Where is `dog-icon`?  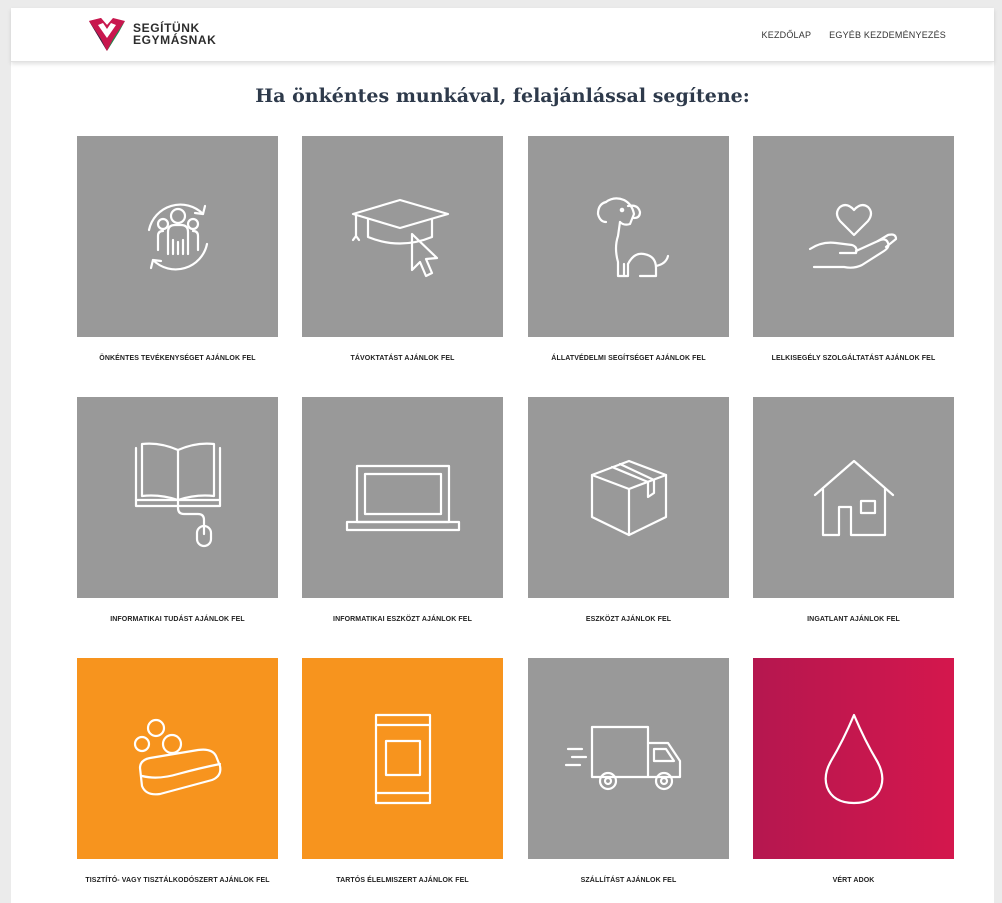 dog-icon is located at coordinates (632, 236).